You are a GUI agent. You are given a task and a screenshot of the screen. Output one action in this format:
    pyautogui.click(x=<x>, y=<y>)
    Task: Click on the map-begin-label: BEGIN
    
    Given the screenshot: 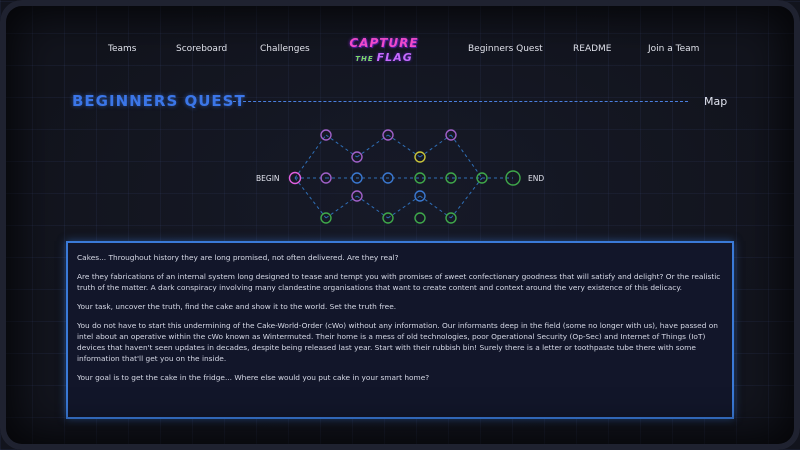 What is the action you would take?
    pyautogui.click(x=268, y=178)
    